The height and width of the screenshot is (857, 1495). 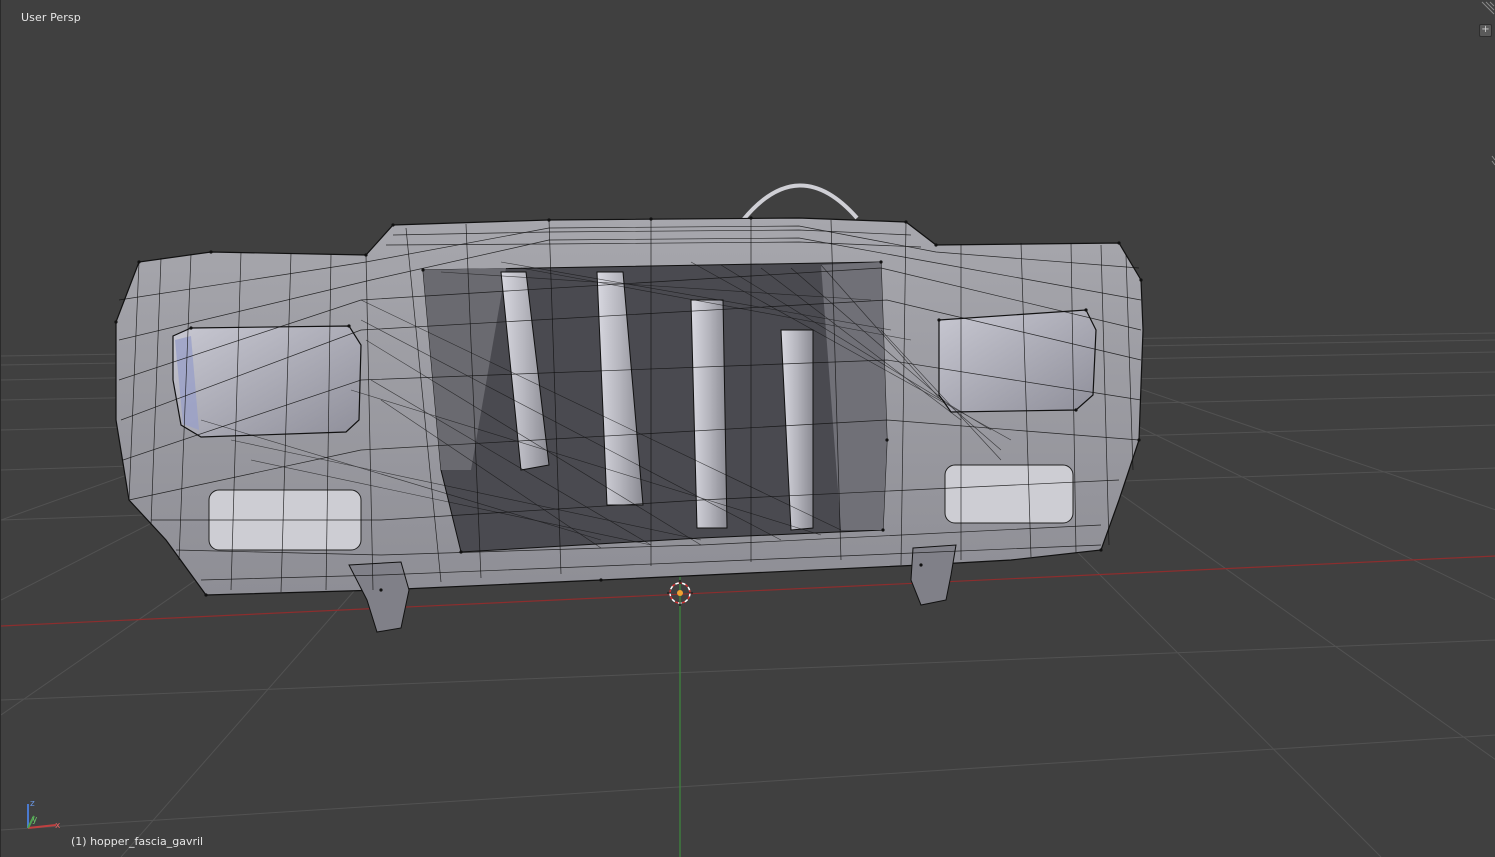 I want to click on active-object-label: (1) hopper_fascia_gavril, so click(x=137, y=841).